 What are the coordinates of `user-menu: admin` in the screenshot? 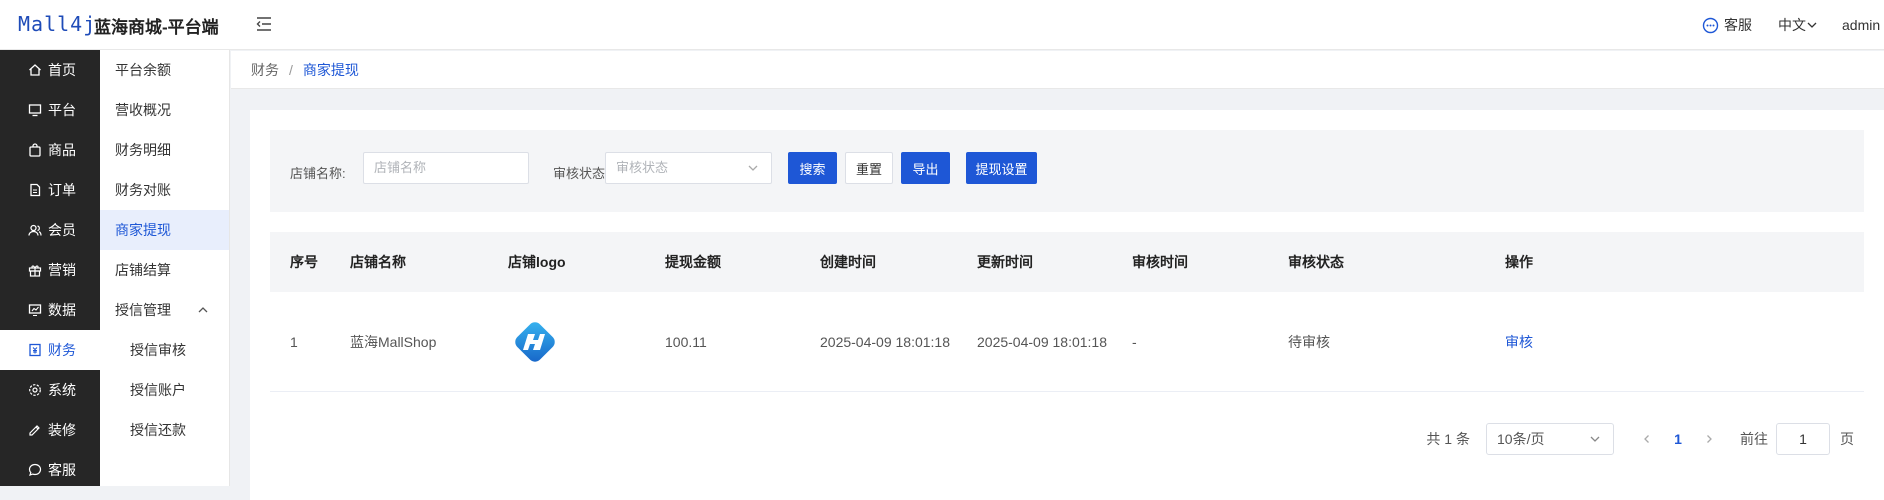 It's located at (1863, 25).